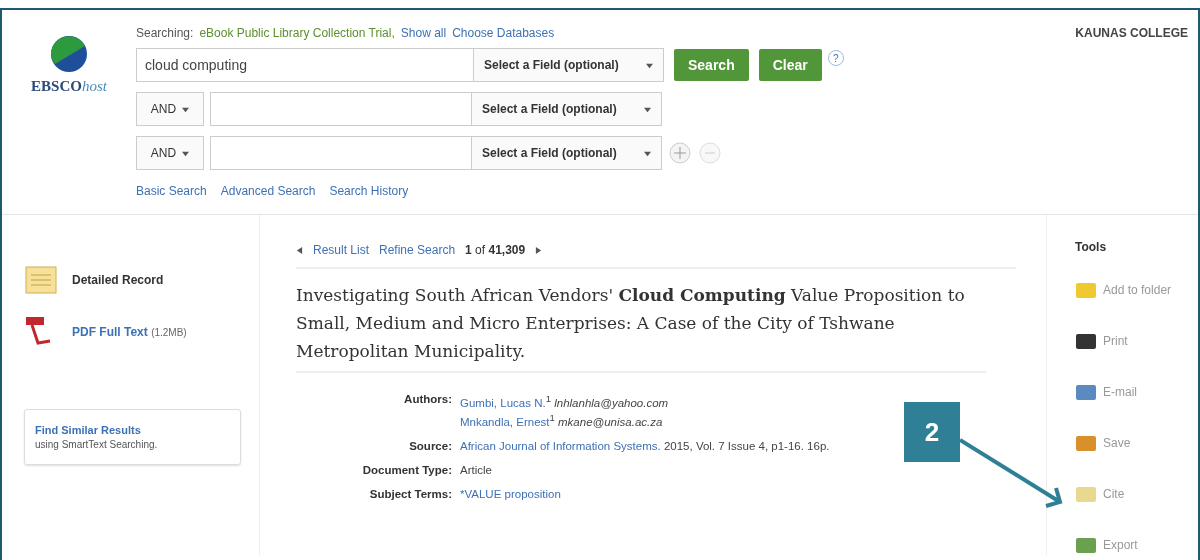 The width and height of the screenshot is (1200, 560). I want to click on field-label: Source:, so click(430, 445).